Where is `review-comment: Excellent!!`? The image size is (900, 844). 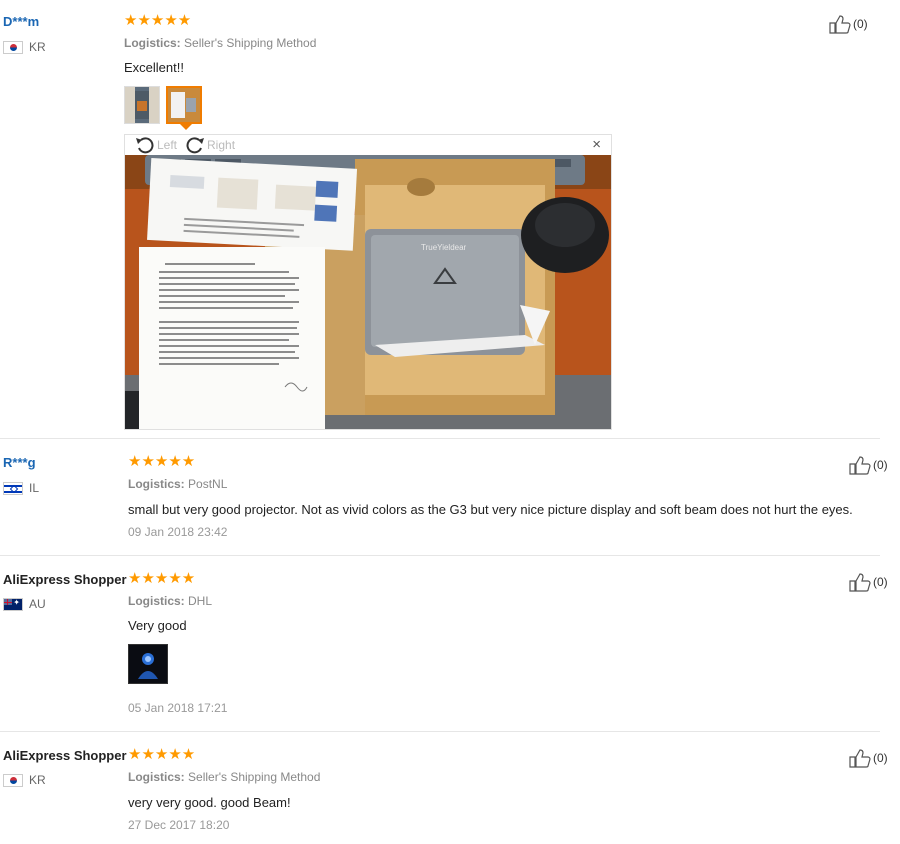 review-comment: Excellent!! is located at coordinates (154, 67).